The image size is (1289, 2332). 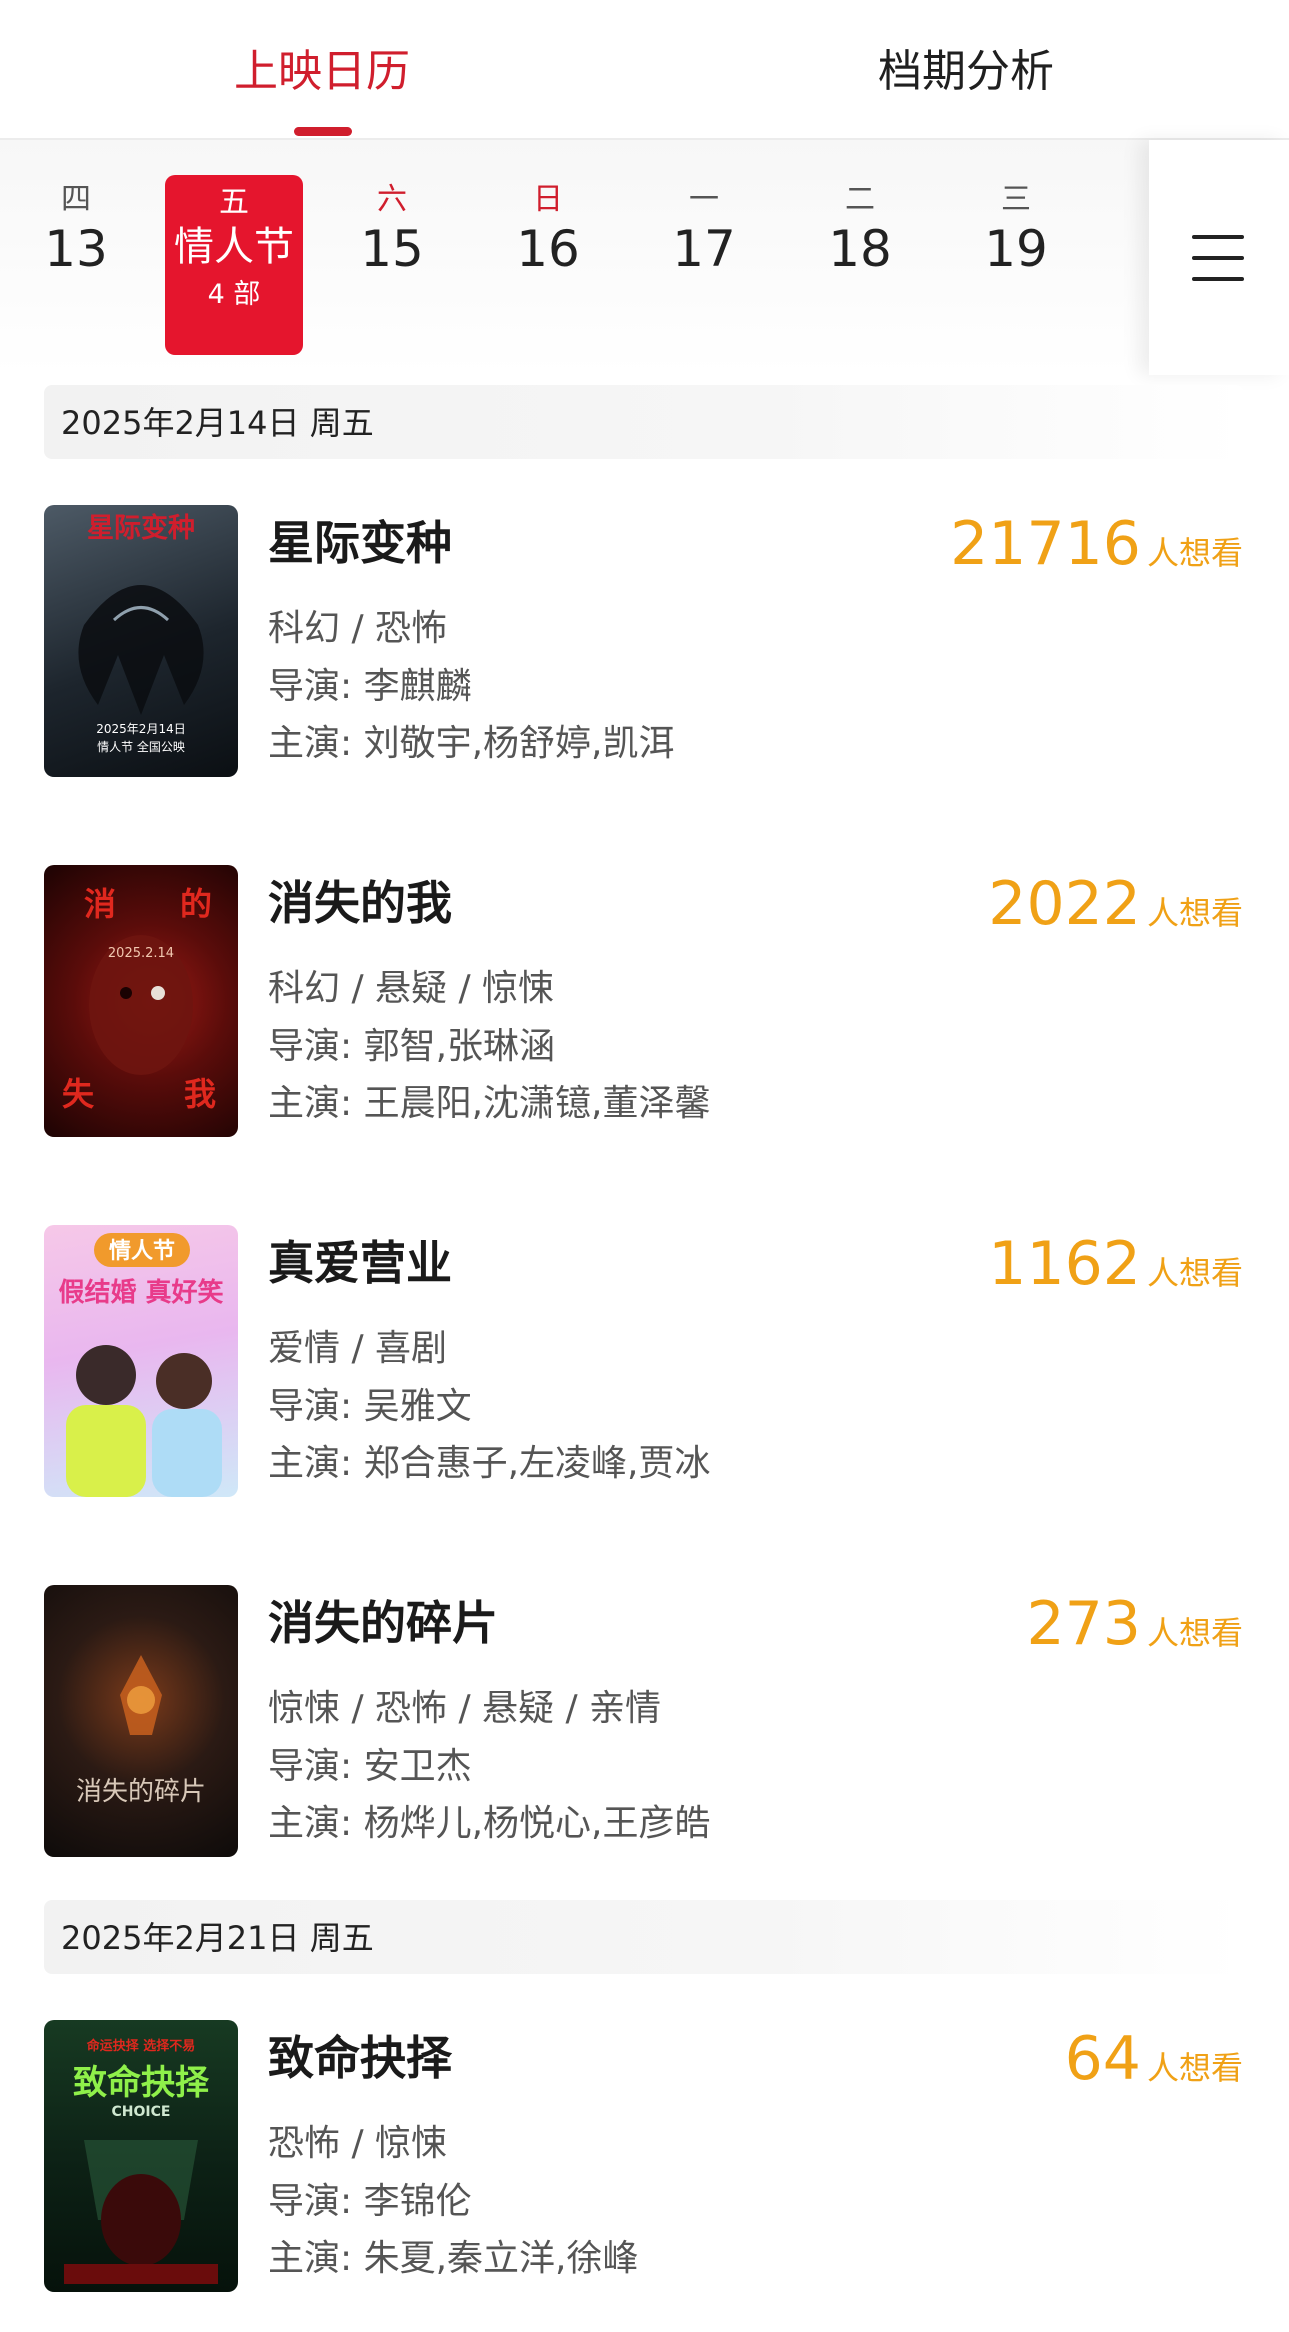 I want to click on movie-cast: 主演: 朱夏,秦立洋,徐峰, so click(x=453, y=2258).